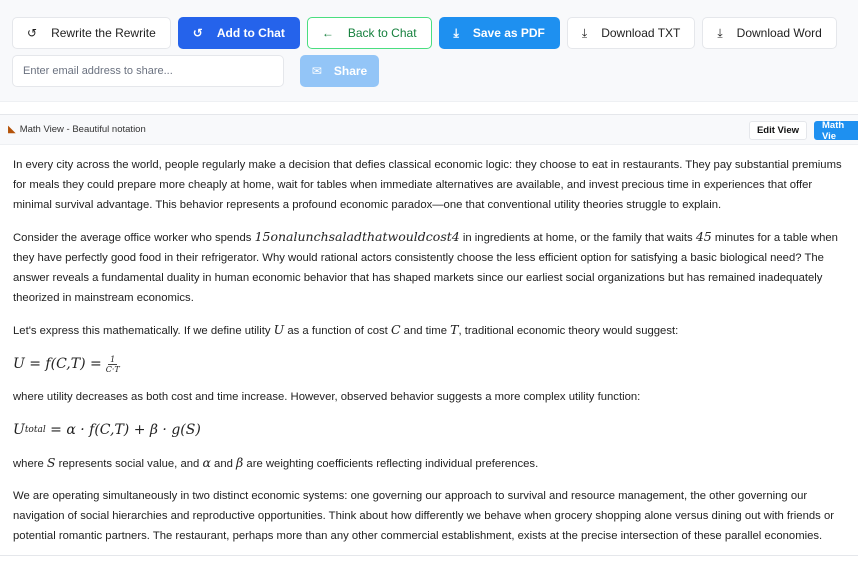 This screenshot has height=576, width=858. I want to click on math-inline: S, so click(51, 462).